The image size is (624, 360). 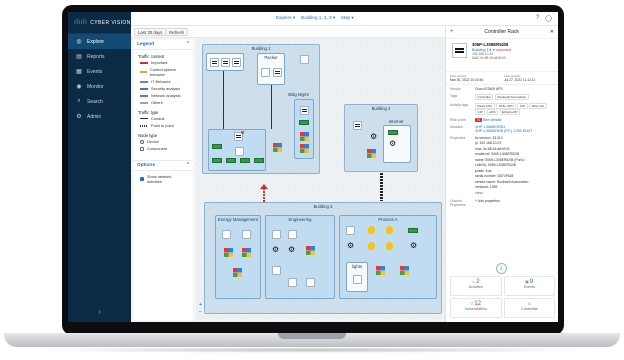 I want to click on view-properties-link: view, so click(x=501, y=194).